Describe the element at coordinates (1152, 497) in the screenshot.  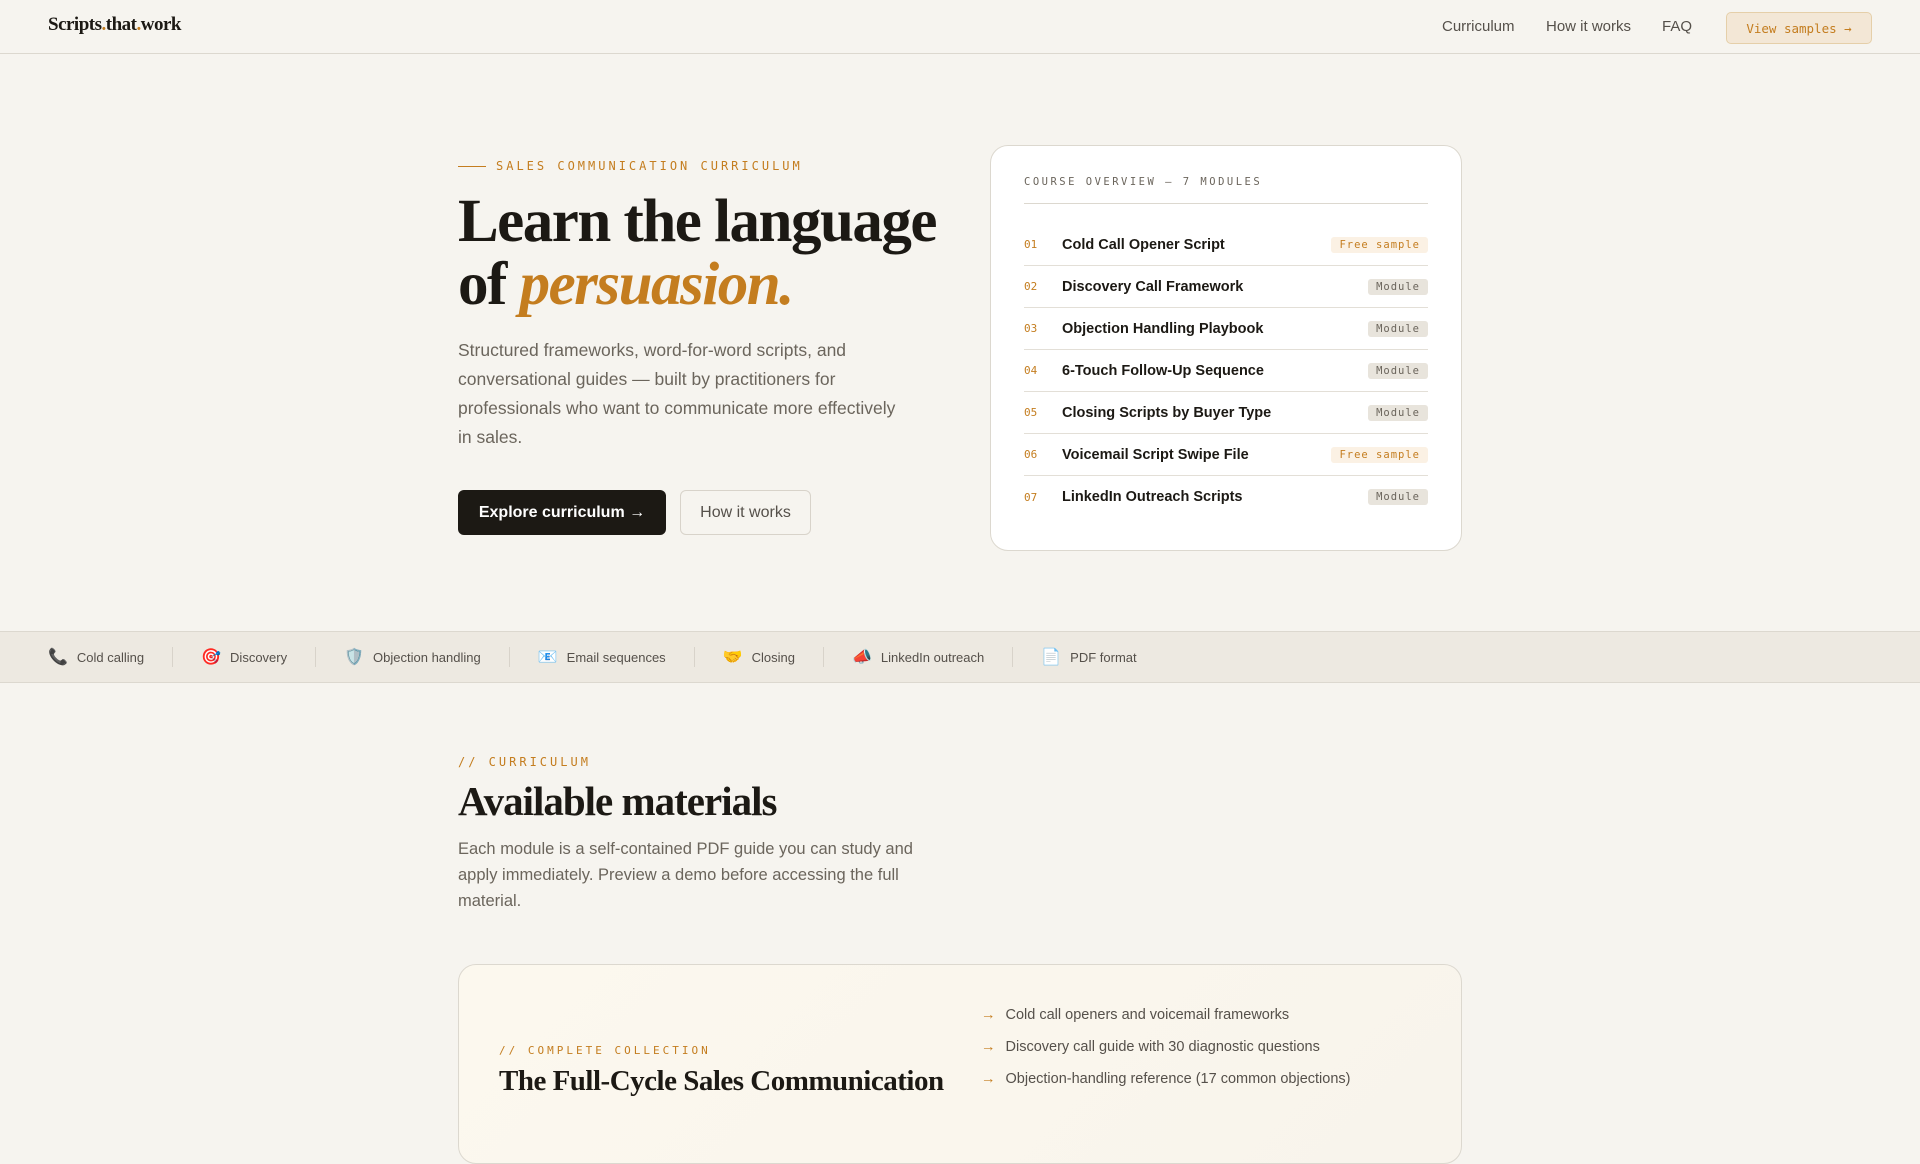
I see `module-title: LinkedIn Outreach Scripts` at that location.